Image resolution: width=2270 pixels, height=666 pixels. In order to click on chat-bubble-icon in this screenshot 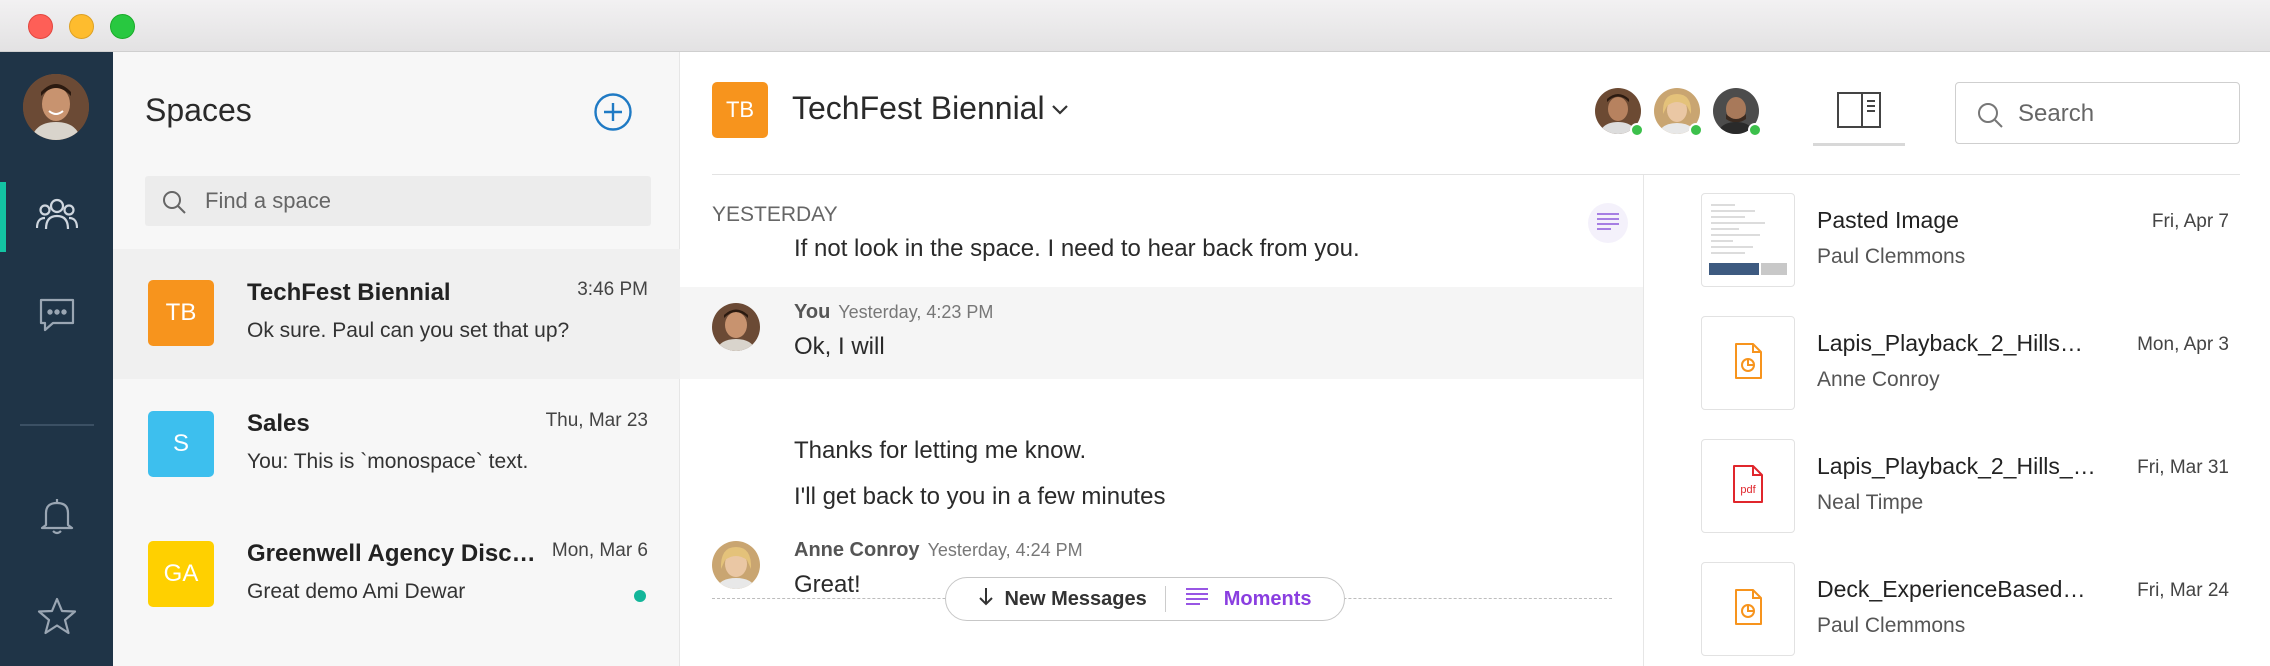, I will do `click(57, 317)`.